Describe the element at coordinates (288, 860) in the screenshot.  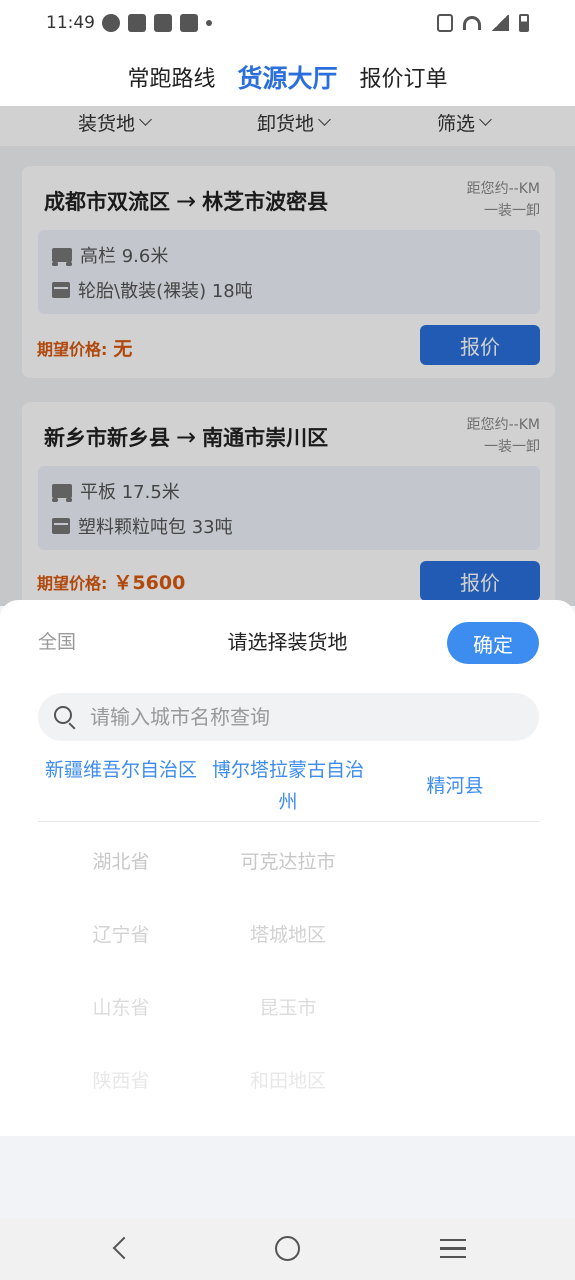
I see `city-option: 可克达拉市` at that location.